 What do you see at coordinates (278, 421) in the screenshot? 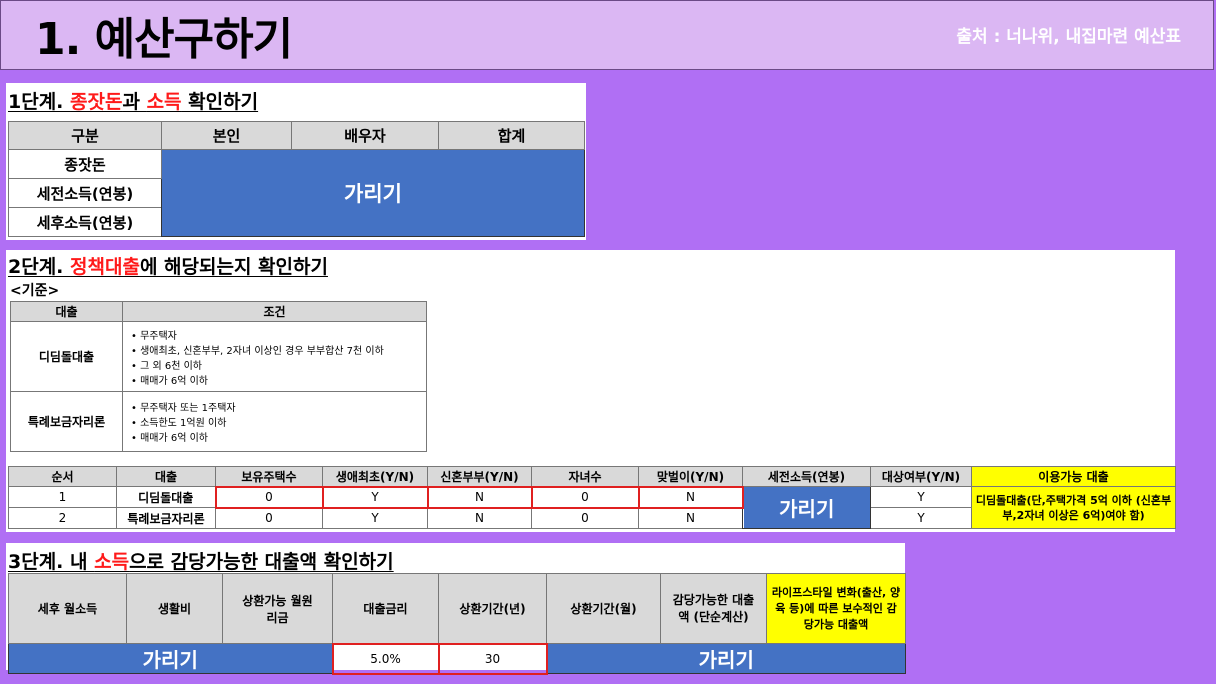
I see `condition-item: 소득한도 1억원 이하` at bounding box center [278, 421].